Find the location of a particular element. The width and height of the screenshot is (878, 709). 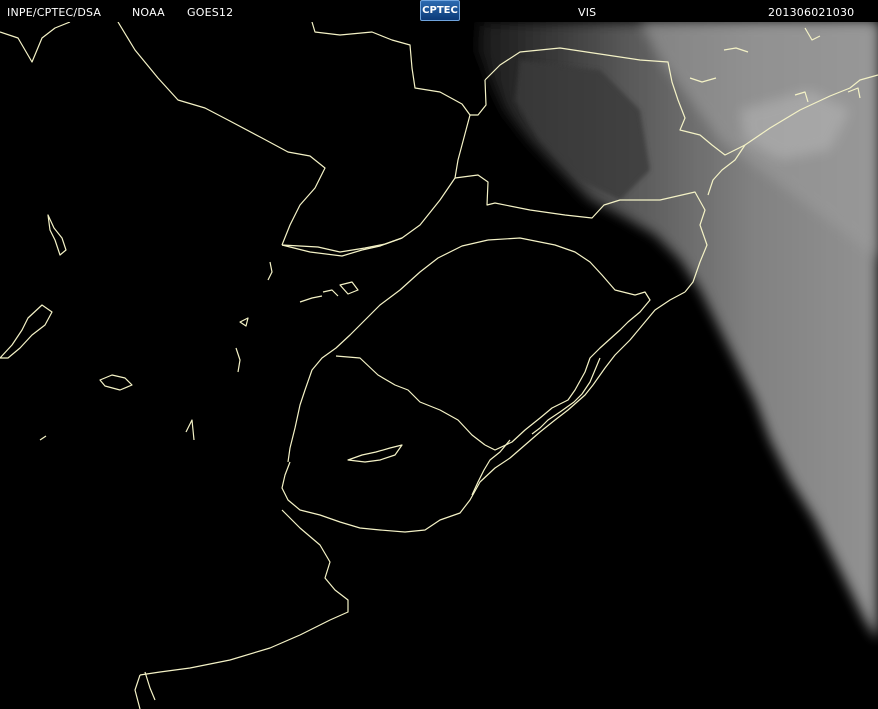

cptec-logo: CPTEC is located at coordinates (440, 10).